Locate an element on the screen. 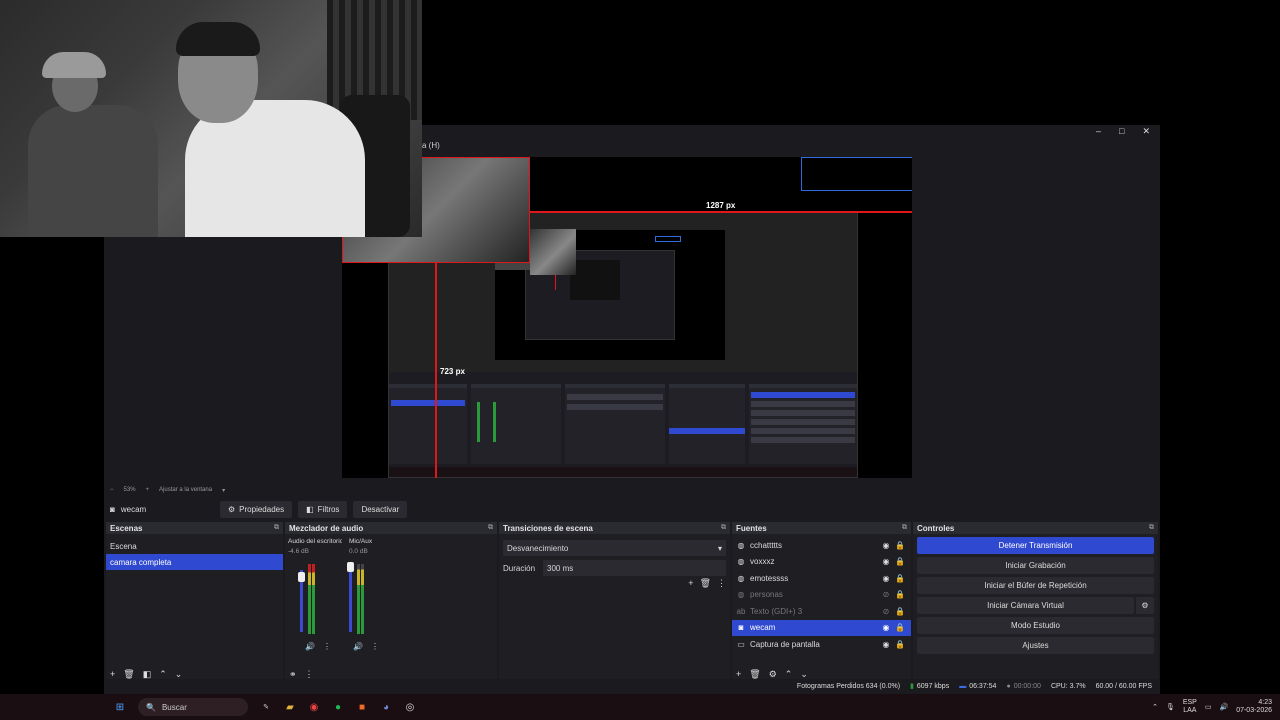 The image size is (1280, 720). start-recording-button: Iniciar Grabación is located at coordinates (1035, 565).